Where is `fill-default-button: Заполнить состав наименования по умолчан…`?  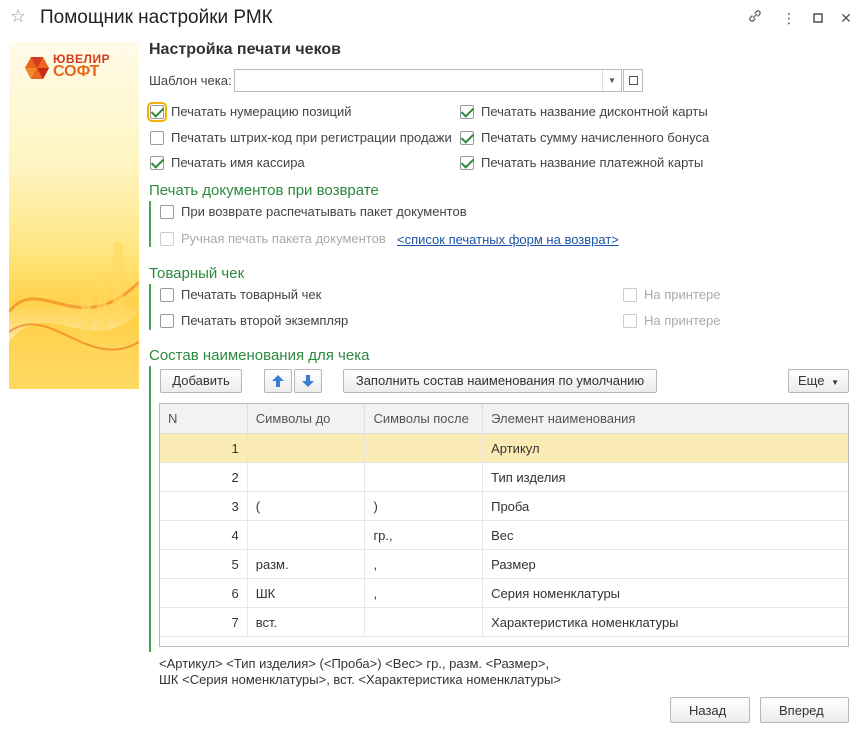 fill-default-button: Заполнить состав наименования по умолчан… is located at coordinates (500, 381).